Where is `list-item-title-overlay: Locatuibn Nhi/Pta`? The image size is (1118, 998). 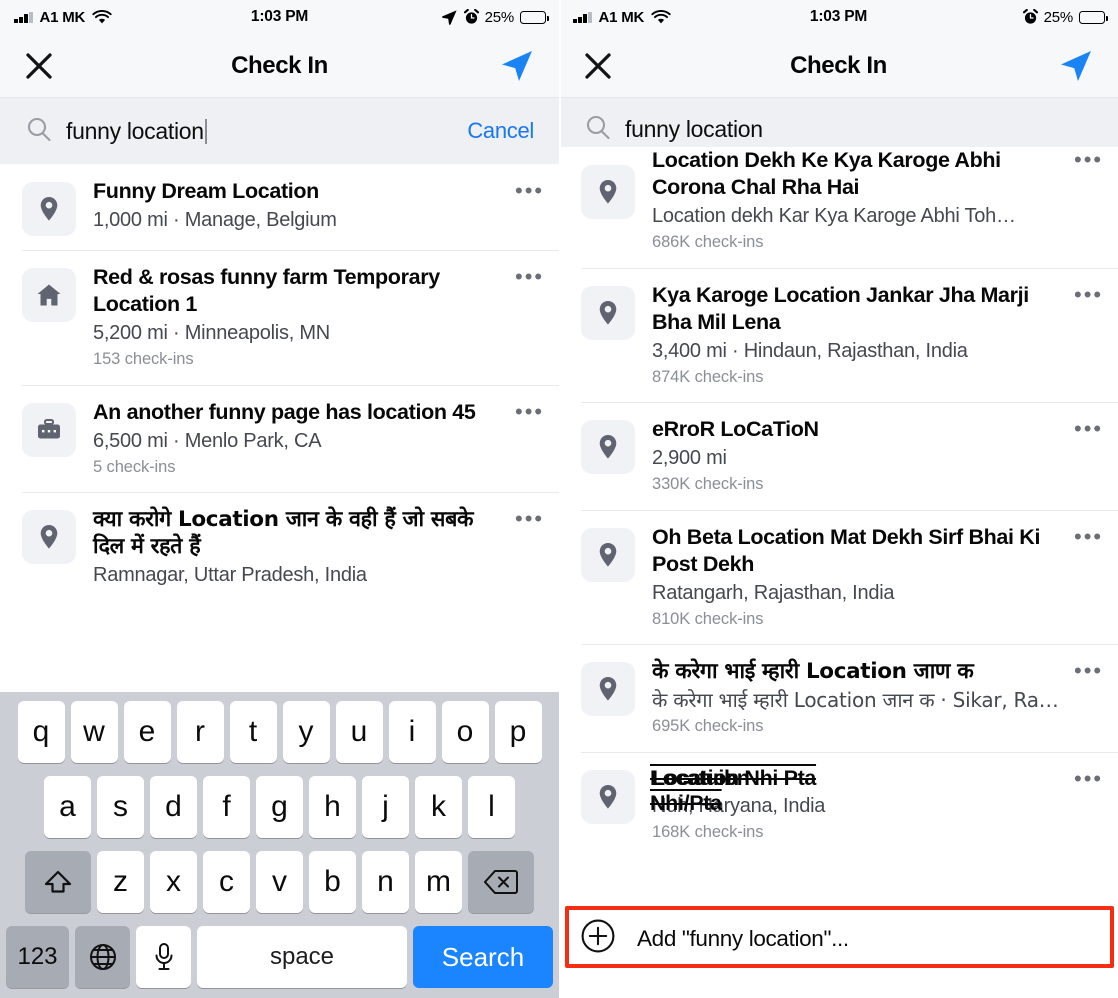 list-item-title-overlay: Locatuibn Nhi/Pta is located at coordinates (700, 790).